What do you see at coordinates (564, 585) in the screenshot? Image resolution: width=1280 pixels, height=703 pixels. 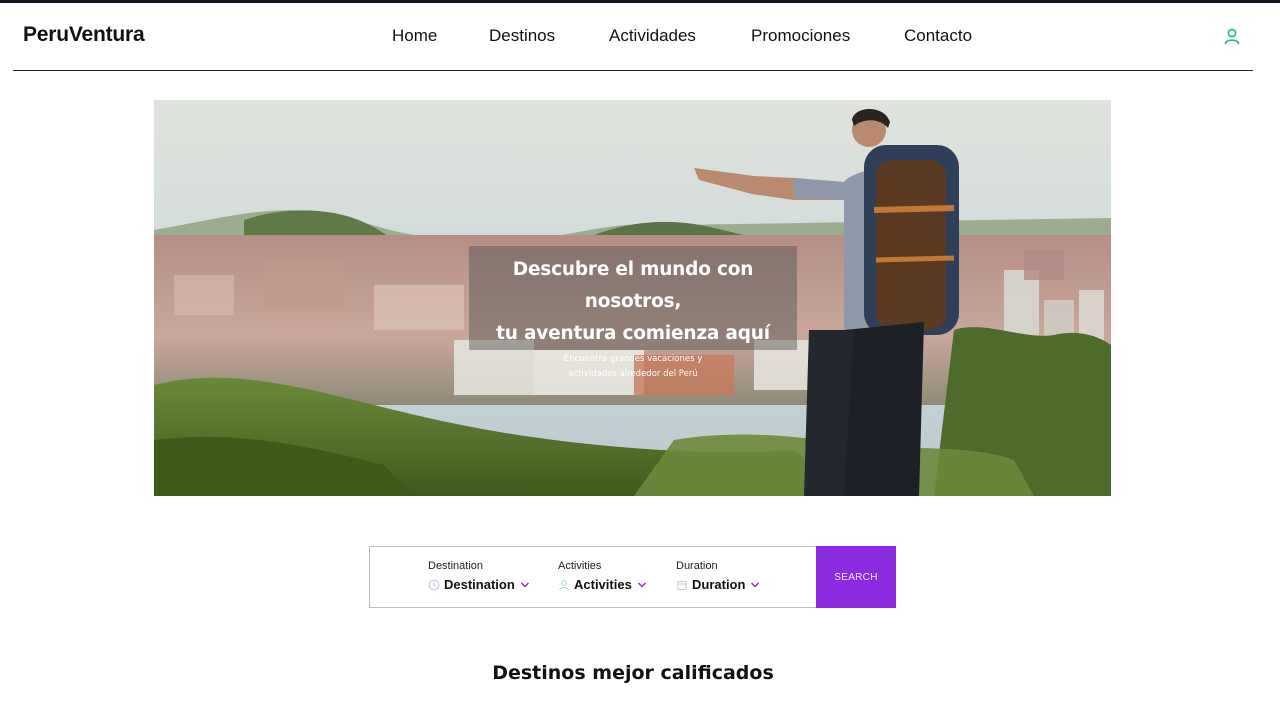 I see `person-icon` at bounding box center [564, 585].